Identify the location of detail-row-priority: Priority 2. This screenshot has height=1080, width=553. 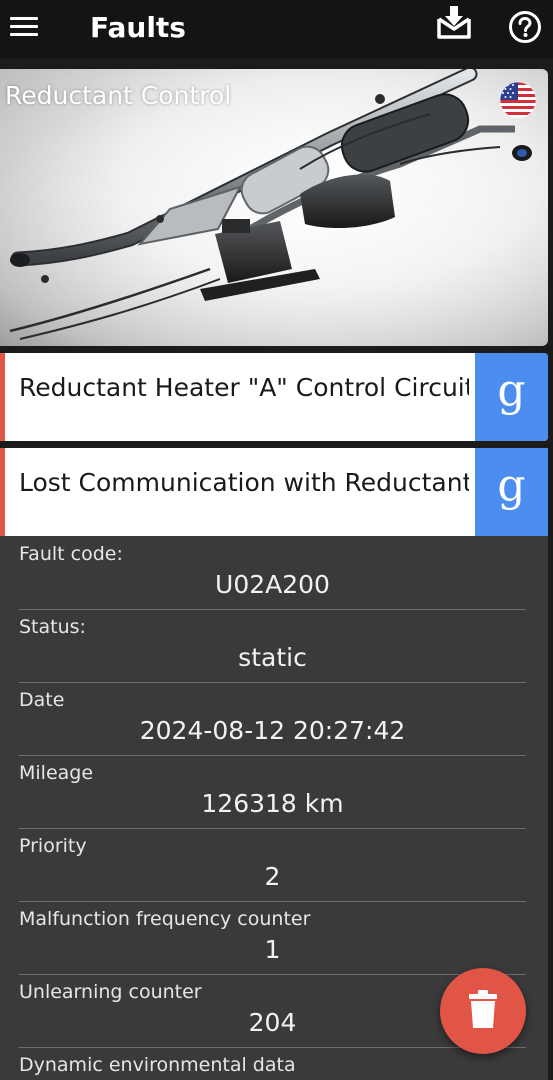
(272, 865).